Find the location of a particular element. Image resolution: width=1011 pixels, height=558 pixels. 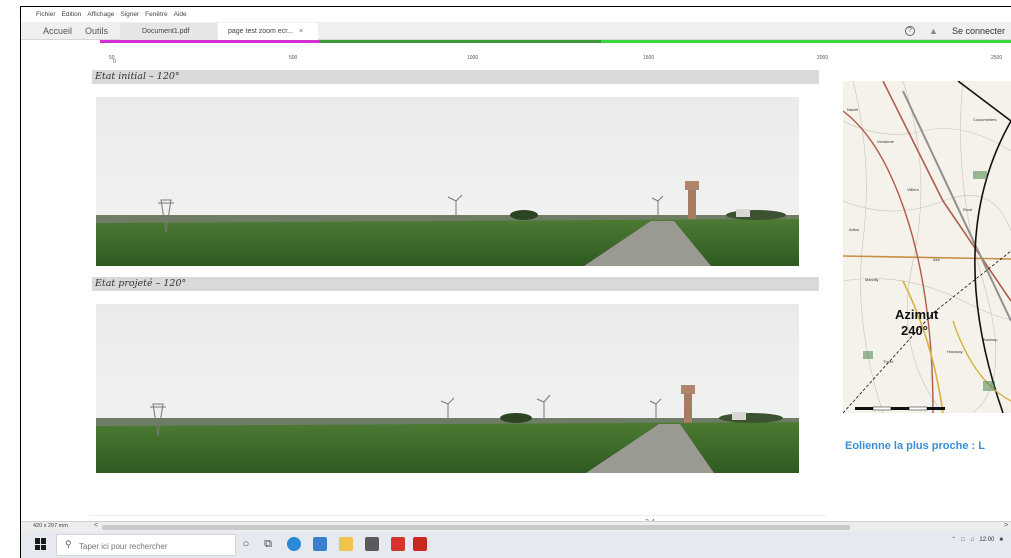

tray-network-icon: □ is located at coordinates (963, 540).